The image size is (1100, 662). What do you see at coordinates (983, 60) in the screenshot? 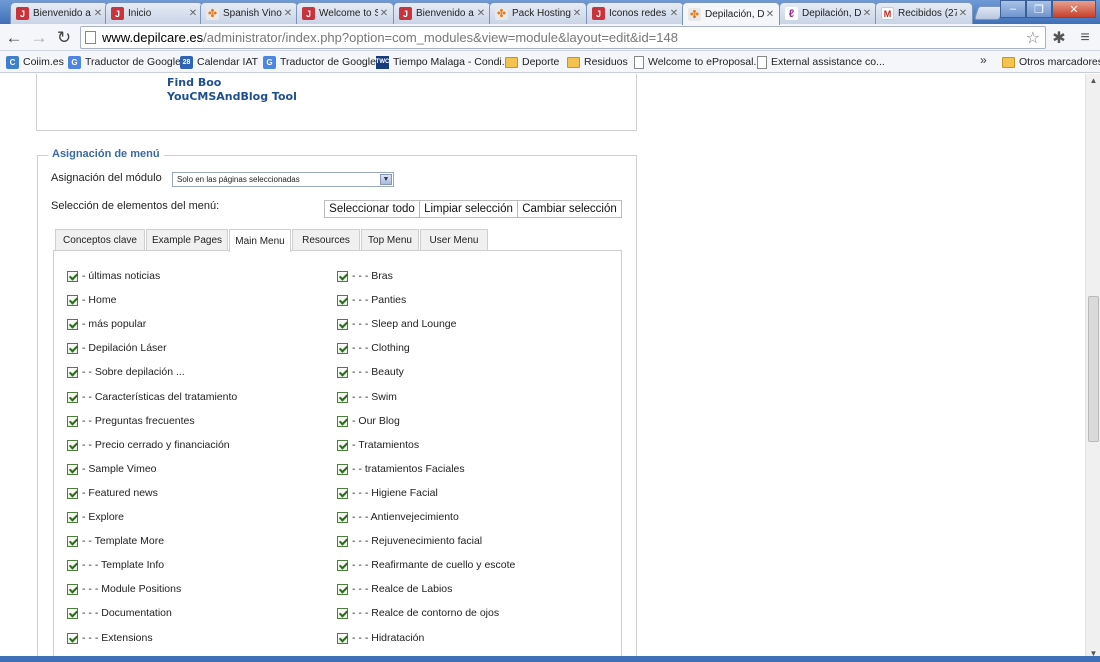
I see `bookmarks-overflow-chevron-icon: »` at bounding box center [983, 60].